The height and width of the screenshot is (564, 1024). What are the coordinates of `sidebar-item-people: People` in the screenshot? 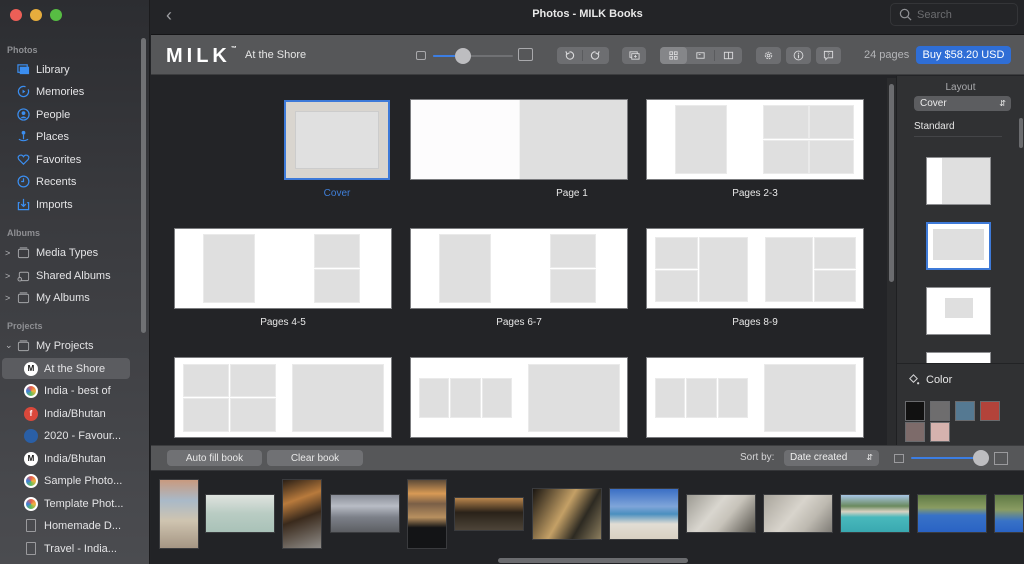 It's located at (69, 114).